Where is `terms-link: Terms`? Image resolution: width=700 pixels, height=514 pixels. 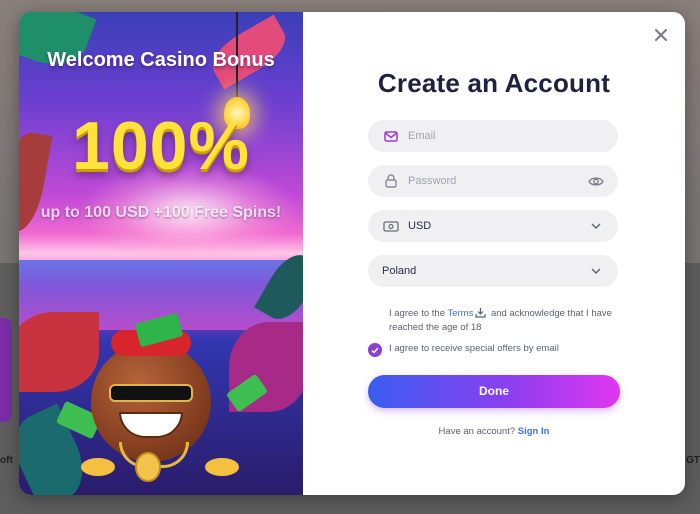
terms-link: Terms is located at coordinates (460, 313).